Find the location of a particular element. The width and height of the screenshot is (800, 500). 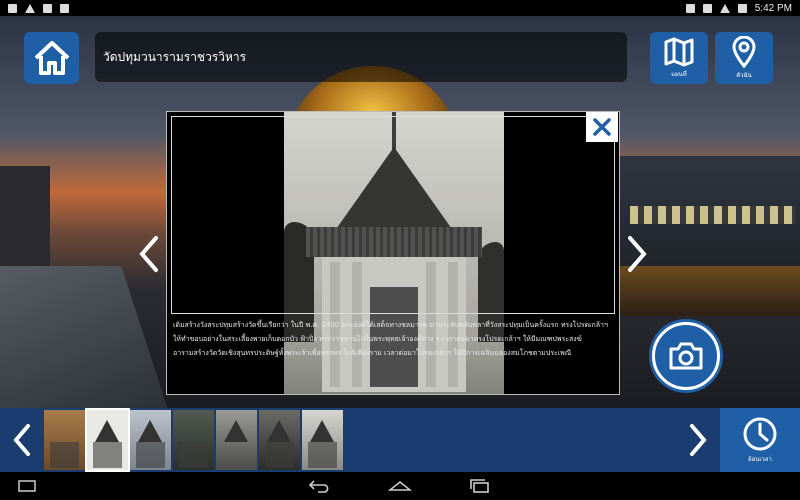

rooftop is located at coordinates (85, 337).